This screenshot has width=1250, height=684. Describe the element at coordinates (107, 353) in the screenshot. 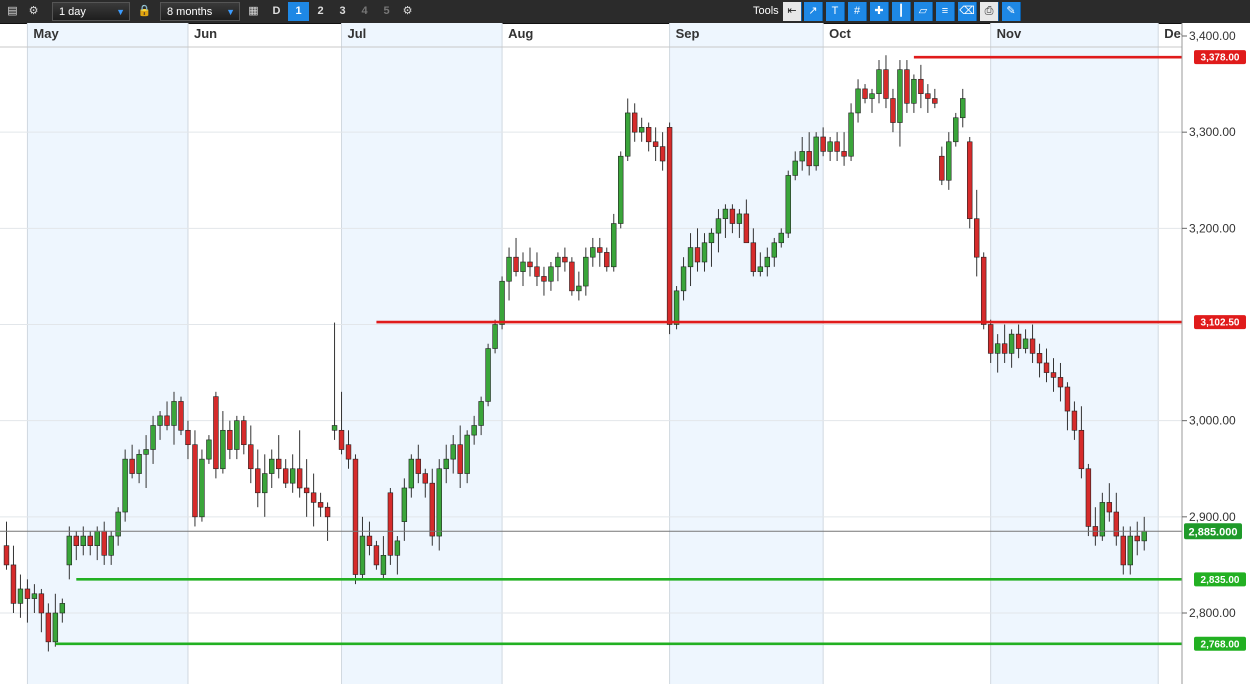

I see `month-band` at that location.